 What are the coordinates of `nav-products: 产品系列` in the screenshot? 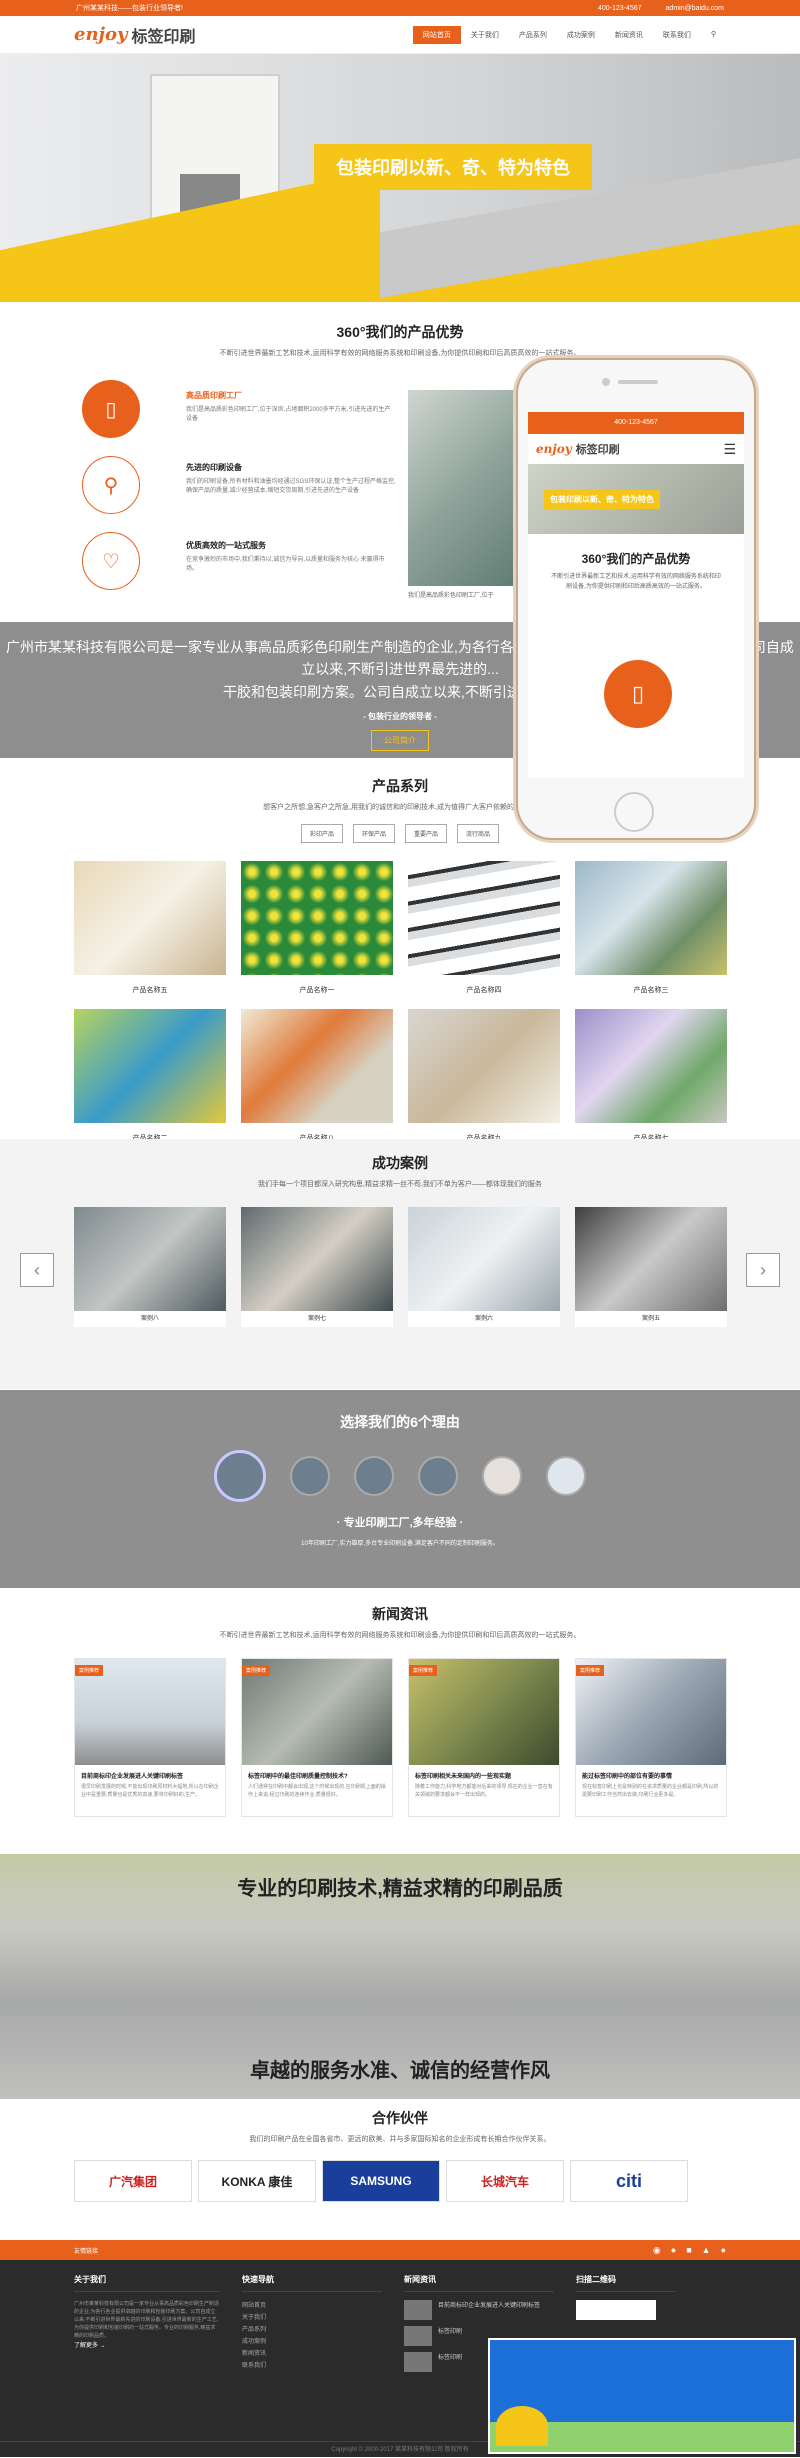 It's located at (533, 35).